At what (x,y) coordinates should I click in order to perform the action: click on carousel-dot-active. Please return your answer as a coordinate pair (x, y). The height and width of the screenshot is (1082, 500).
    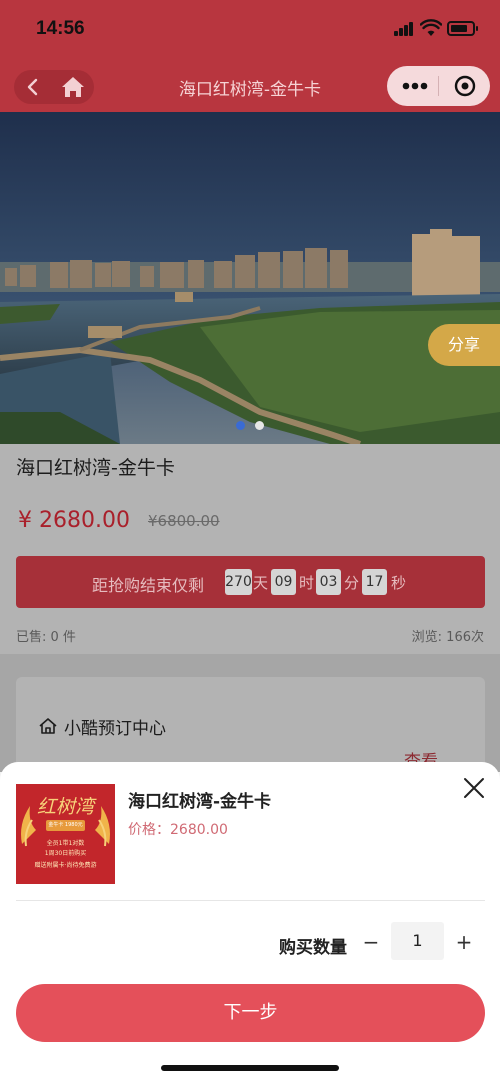
    Looking at the image, I should click on (240, 425).